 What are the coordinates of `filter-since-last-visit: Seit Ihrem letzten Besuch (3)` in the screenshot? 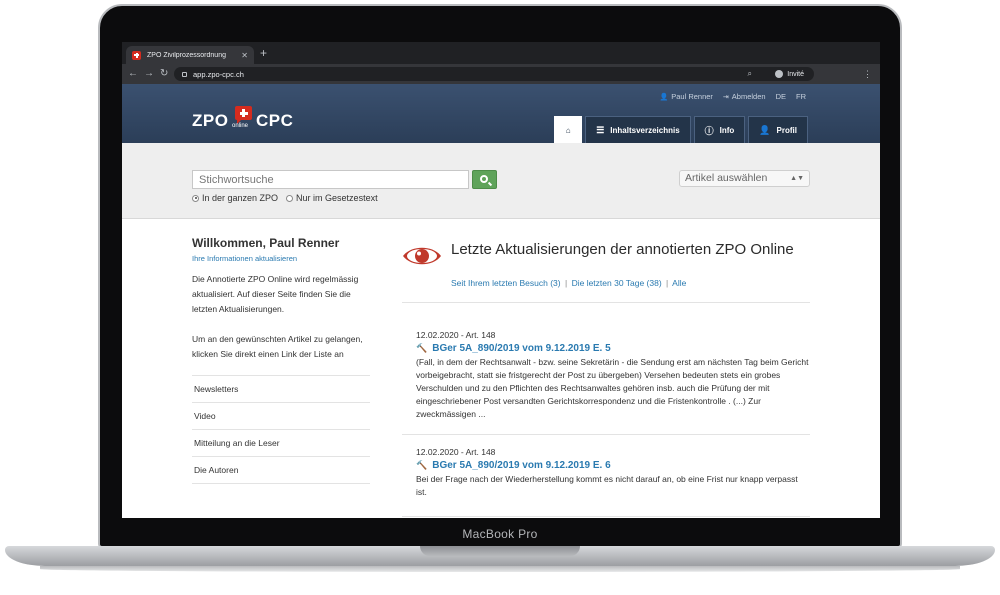 It's located at (506, 283).